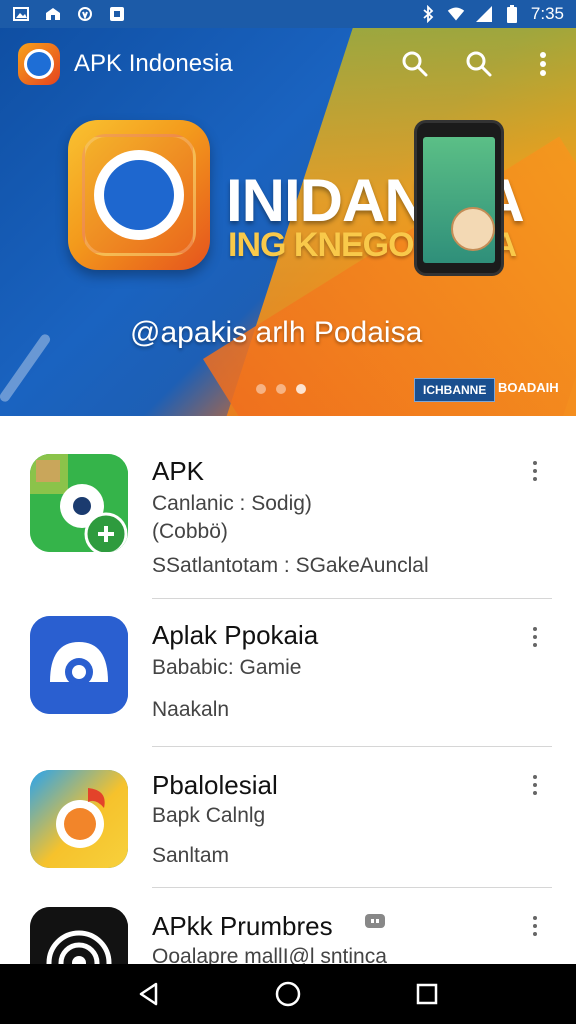 This screenshot has width=576, height=1024. I want to click on location-icon, so click(85, 14).